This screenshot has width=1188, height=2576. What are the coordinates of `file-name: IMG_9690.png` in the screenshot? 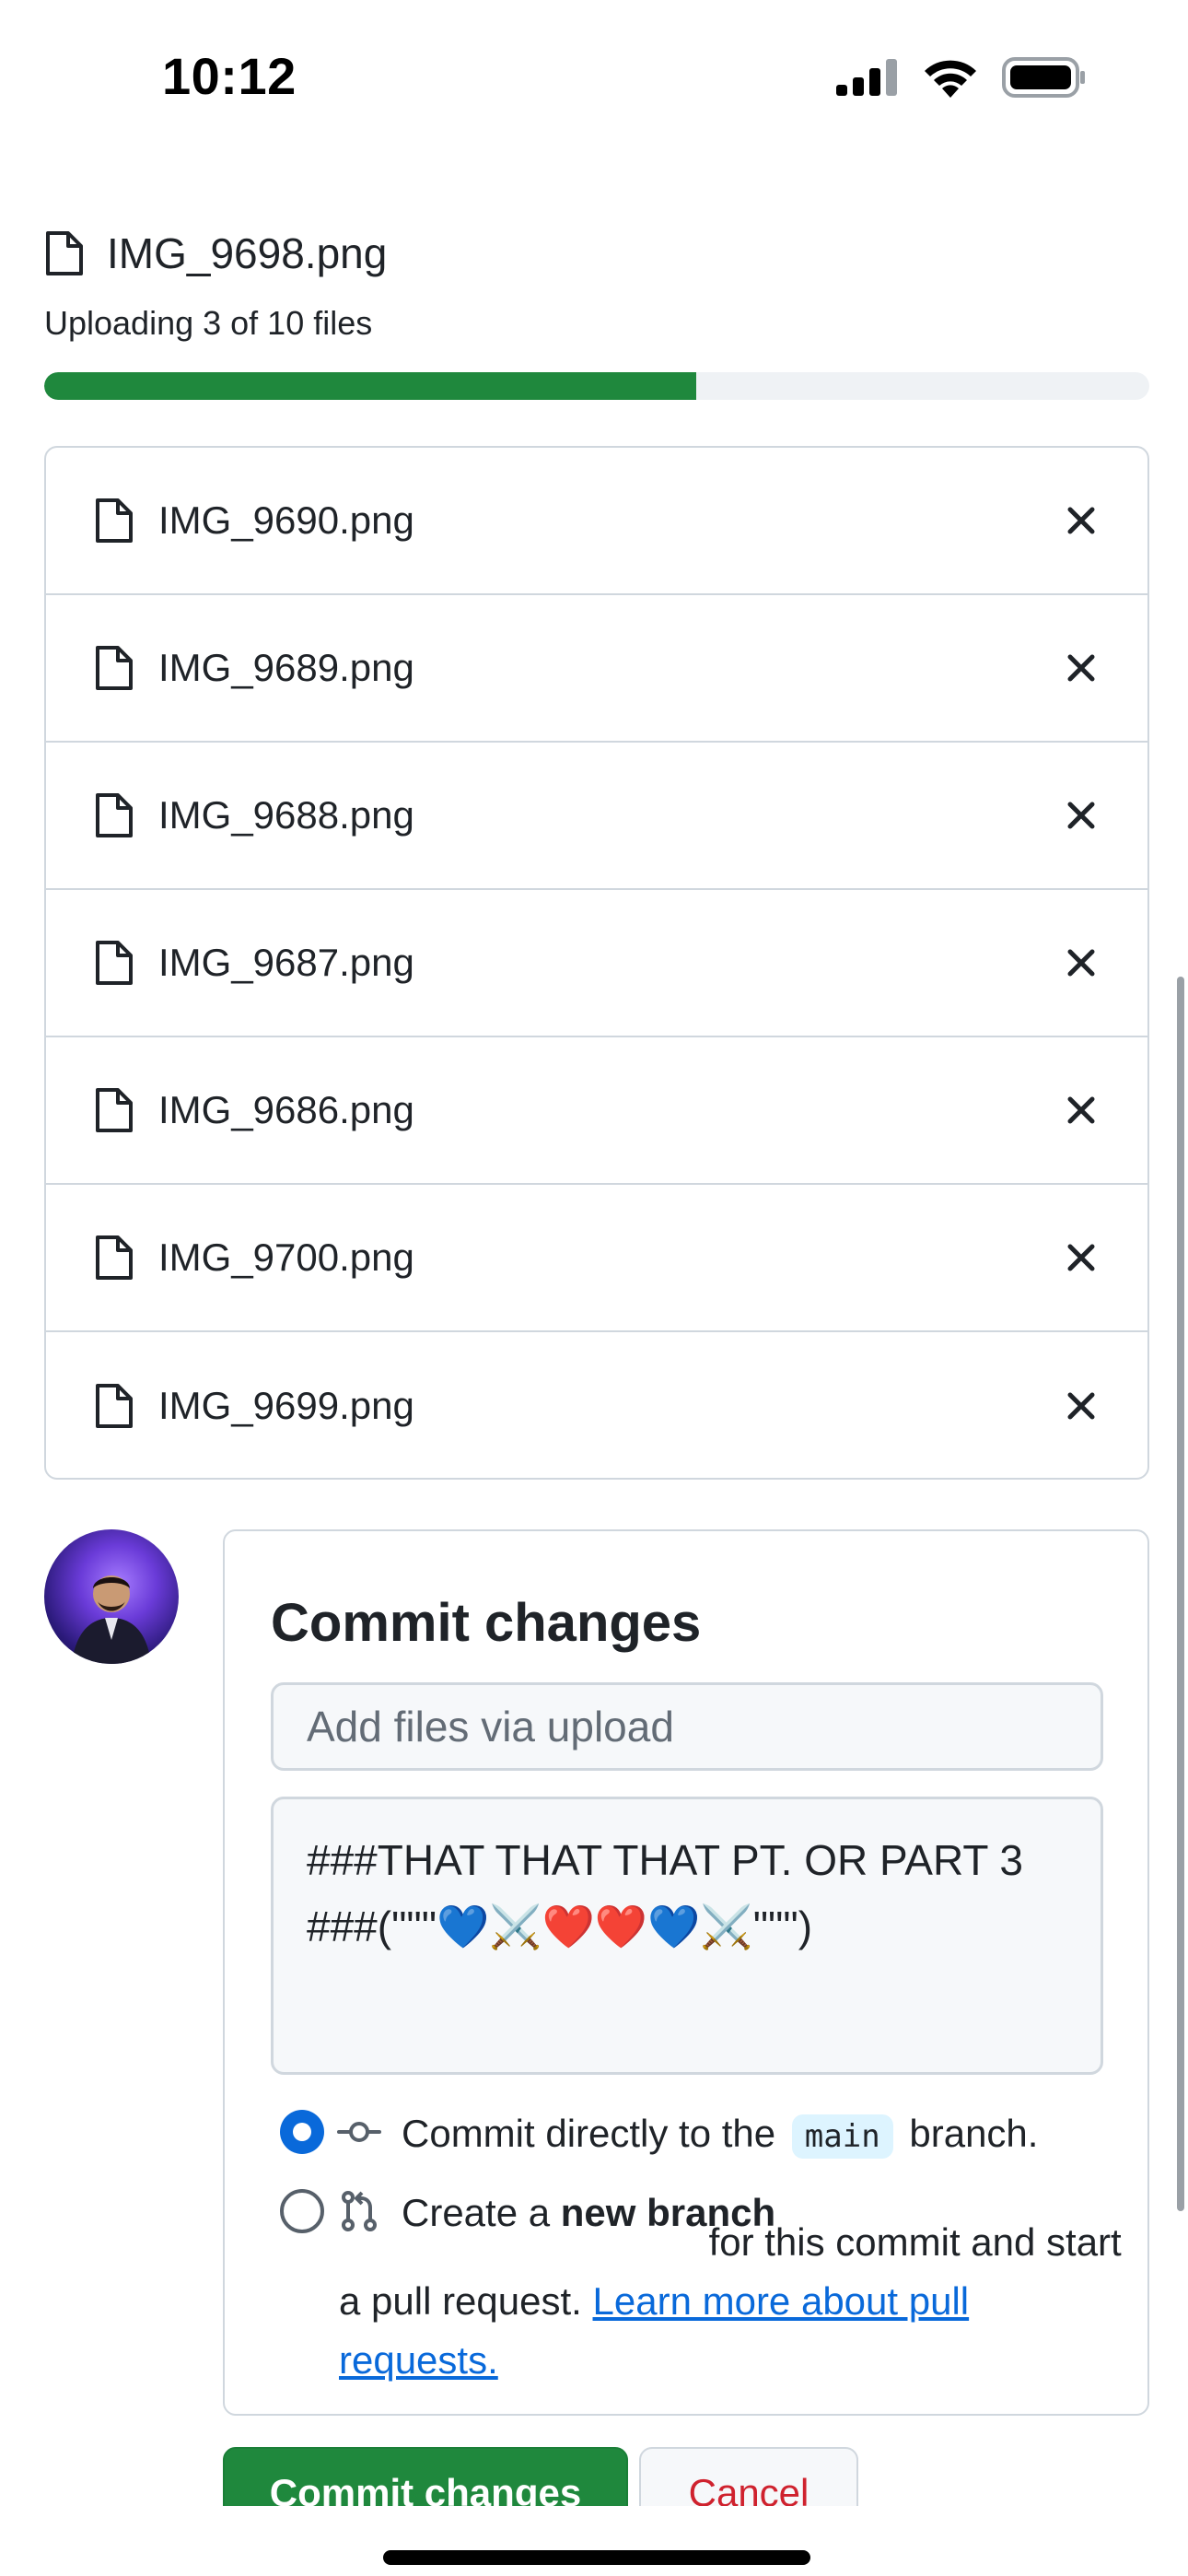 It's located at (286, 520).